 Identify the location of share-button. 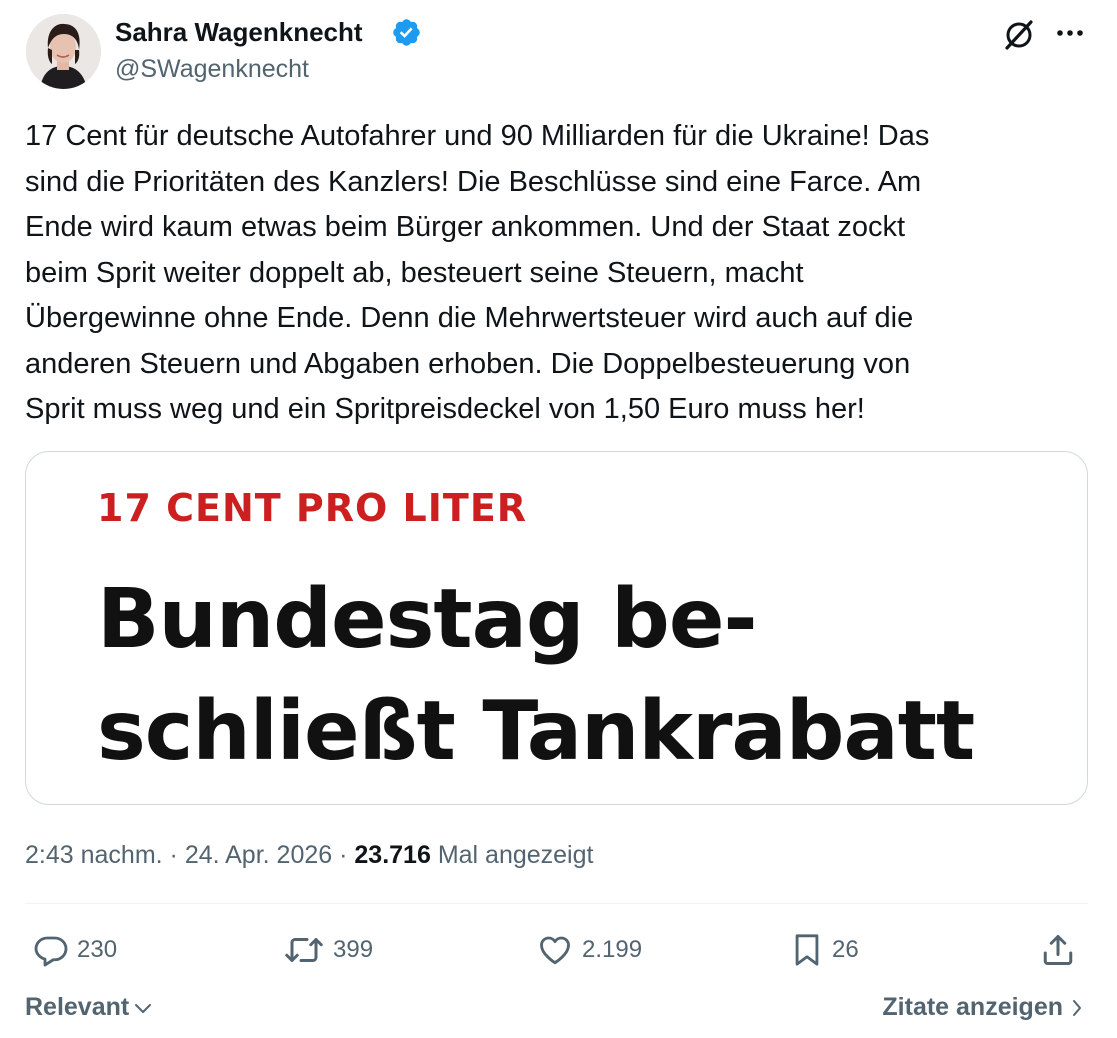
(1058, 950).